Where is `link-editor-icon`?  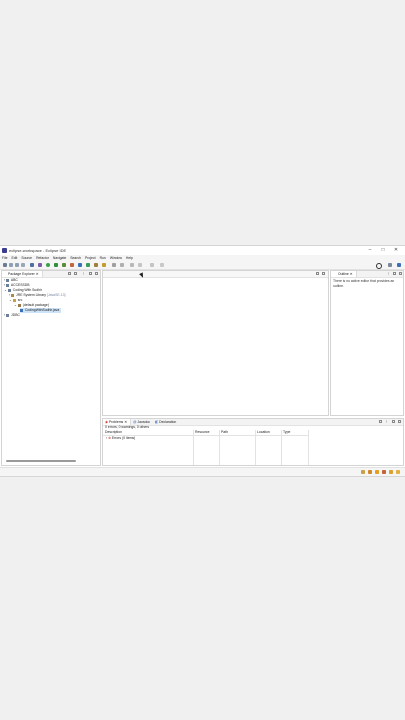
link-editor-icon is located at coordinates (75, 273).